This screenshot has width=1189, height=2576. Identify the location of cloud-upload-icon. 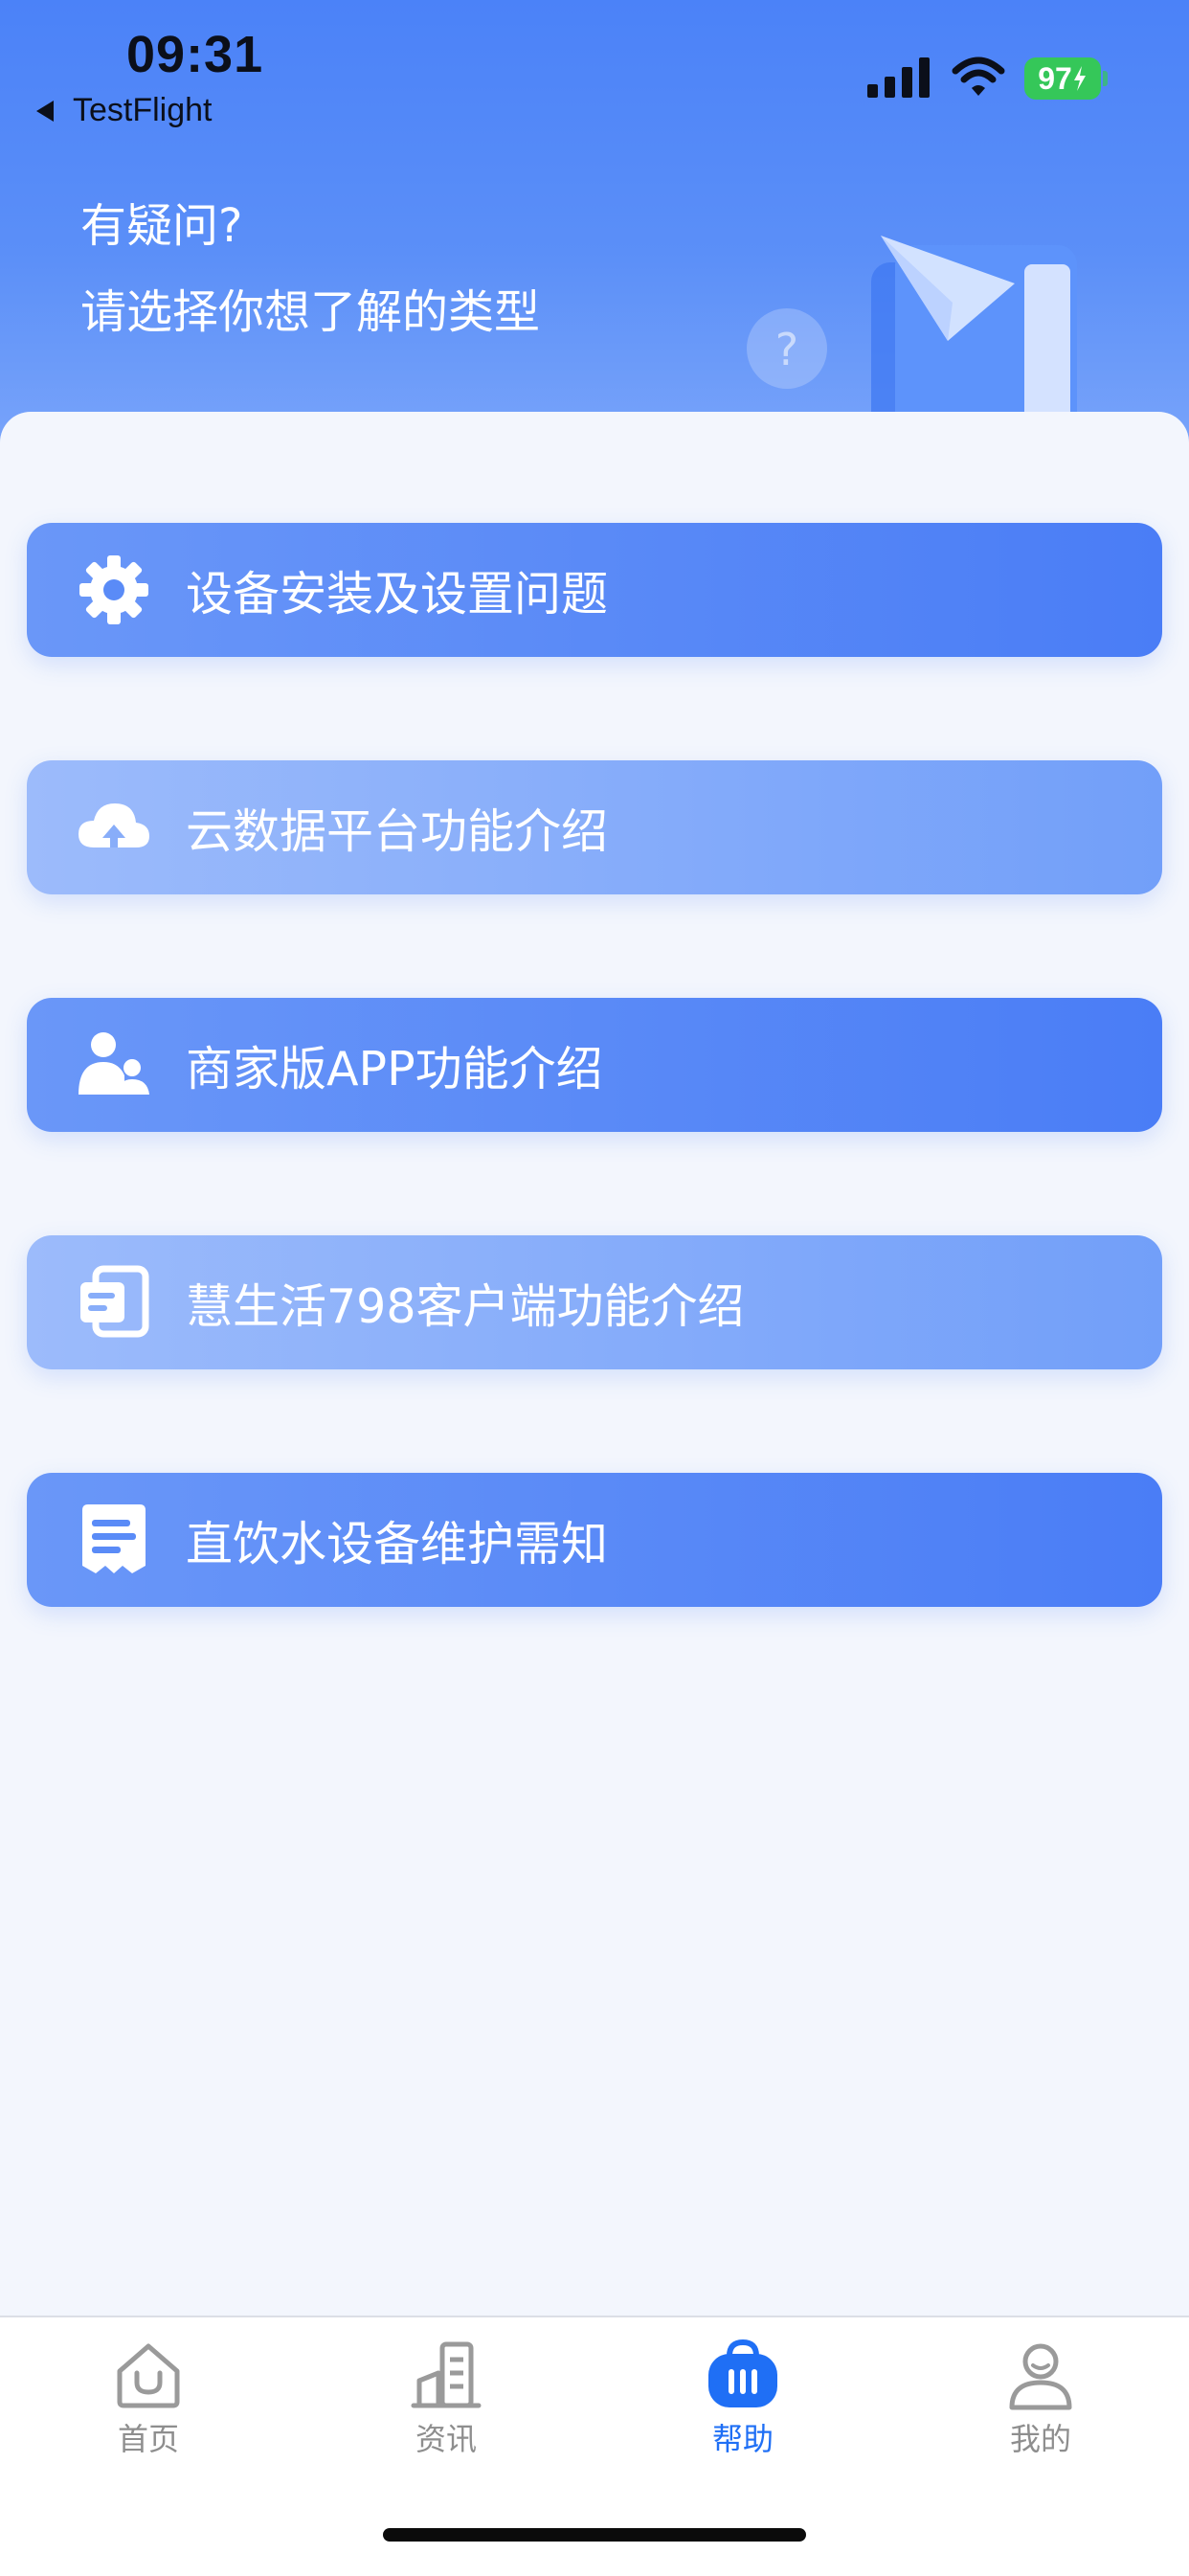
(114, 825).